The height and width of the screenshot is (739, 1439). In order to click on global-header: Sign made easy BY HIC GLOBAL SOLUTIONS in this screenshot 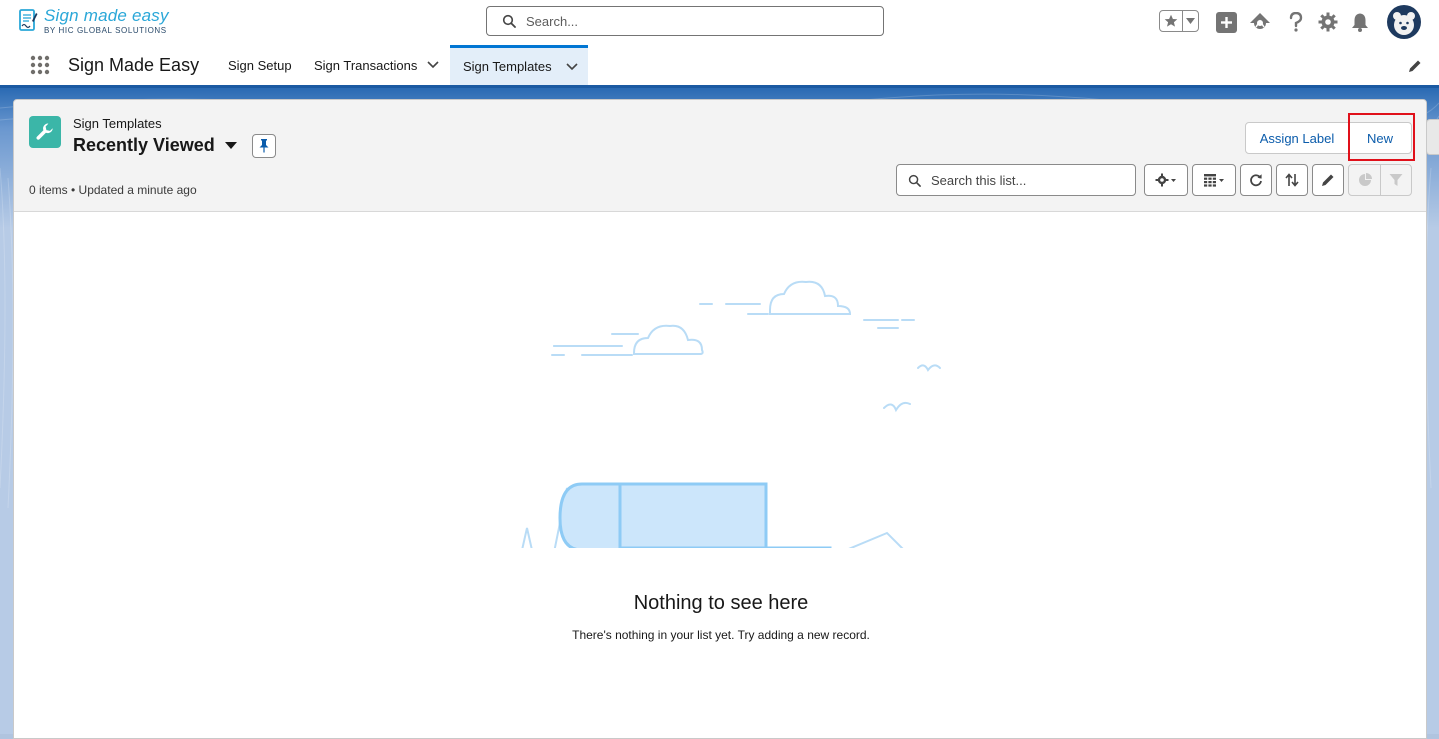, I will do `click(719, 22)`.